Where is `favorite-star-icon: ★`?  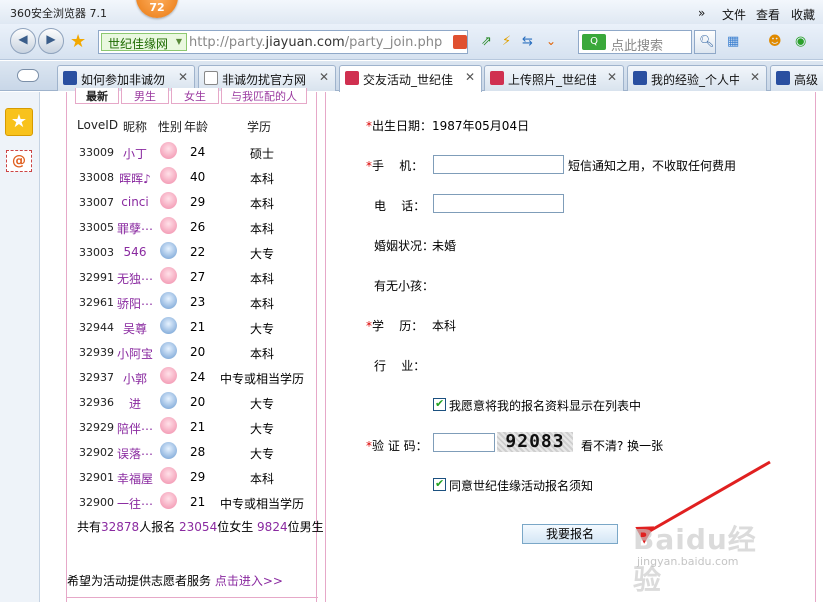
favorite-star-icon: ★ is located at coordinates (78, 41).